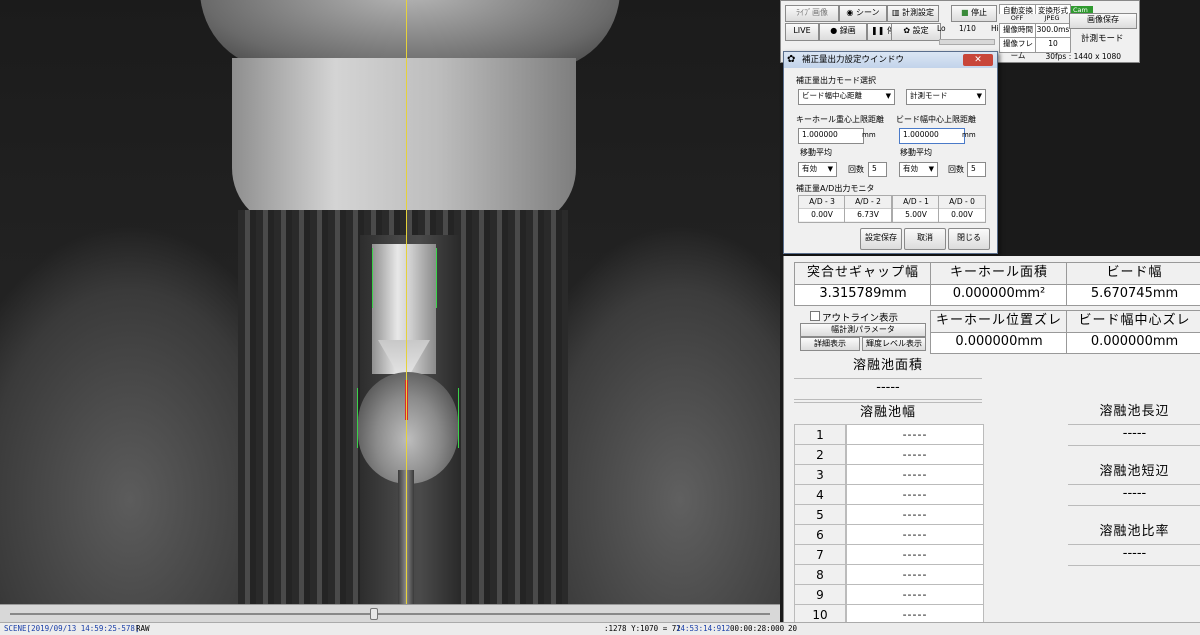  Describe the element at coordinates (999, 322) in the screenshot. I see `keyhole-offset-header: キーホール位置ズレ` at that location.